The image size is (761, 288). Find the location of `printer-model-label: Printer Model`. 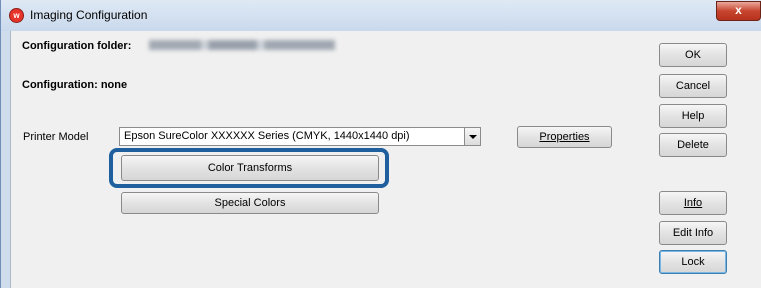

printer-model-label: Printer Model is located at coordinates (56, 137).